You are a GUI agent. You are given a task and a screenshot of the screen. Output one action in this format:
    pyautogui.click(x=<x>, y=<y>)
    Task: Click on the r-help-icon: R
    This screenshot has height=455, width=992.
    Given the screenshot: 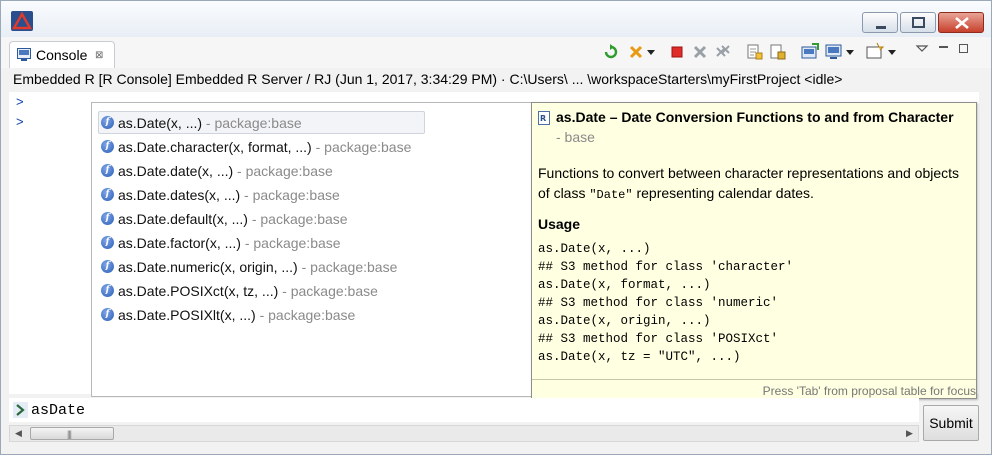 What is the action you would take?
    pyautogui.click(x=544, y=118)
    